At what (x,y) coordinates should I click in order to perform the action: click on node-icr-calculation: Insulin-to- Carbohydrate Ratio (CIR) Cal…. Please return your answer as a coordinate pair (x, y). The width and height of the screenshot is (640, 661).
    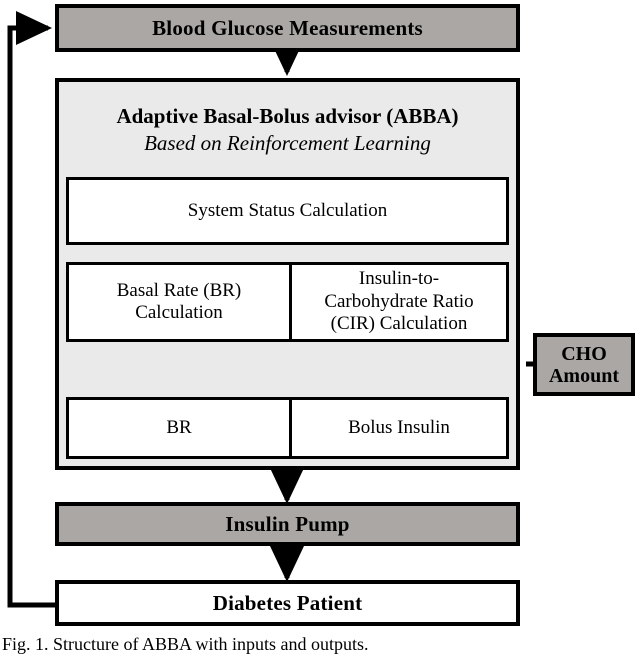
    Looking at the image, I should click on (399, 302).